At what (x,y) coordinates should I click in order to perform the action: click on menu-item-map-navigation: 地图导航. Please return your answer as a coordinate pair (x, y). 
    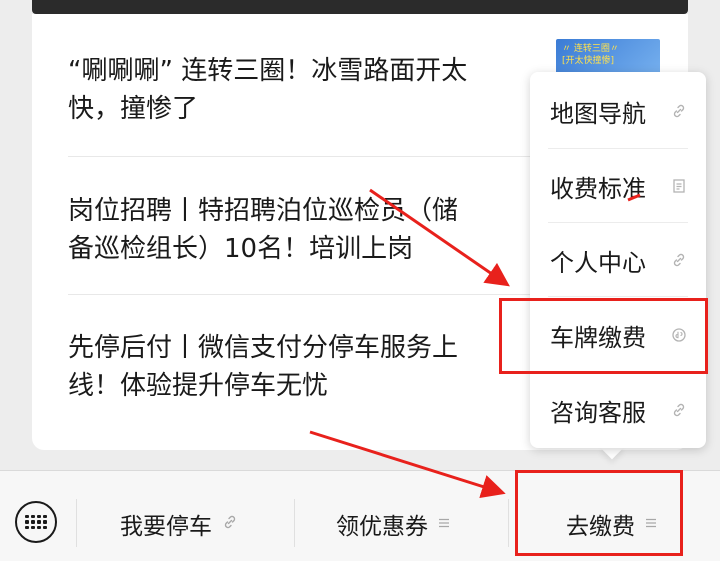
    Looking at the image, I should click on (618, 111).